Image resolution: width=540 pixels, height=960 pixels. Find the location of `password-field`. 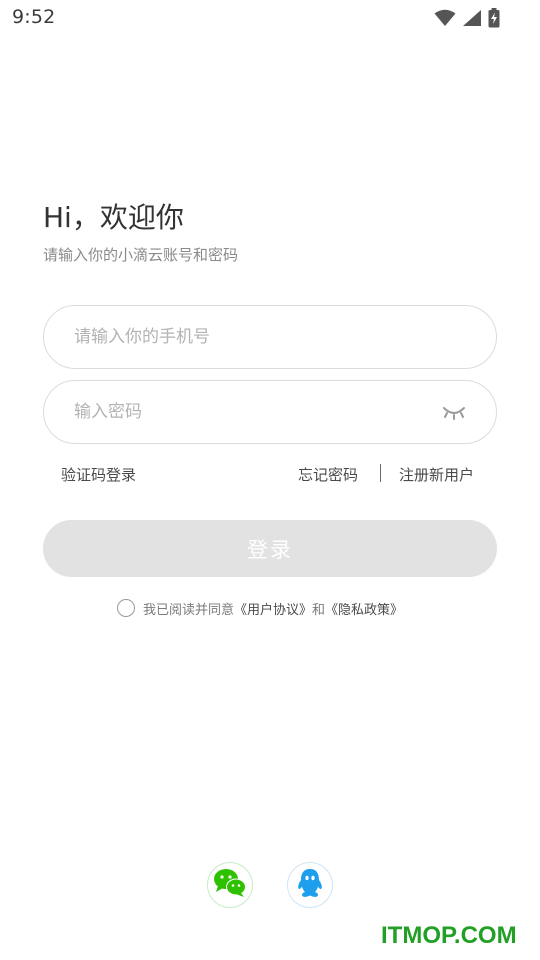

password-field is located at coordinates (270, 412).